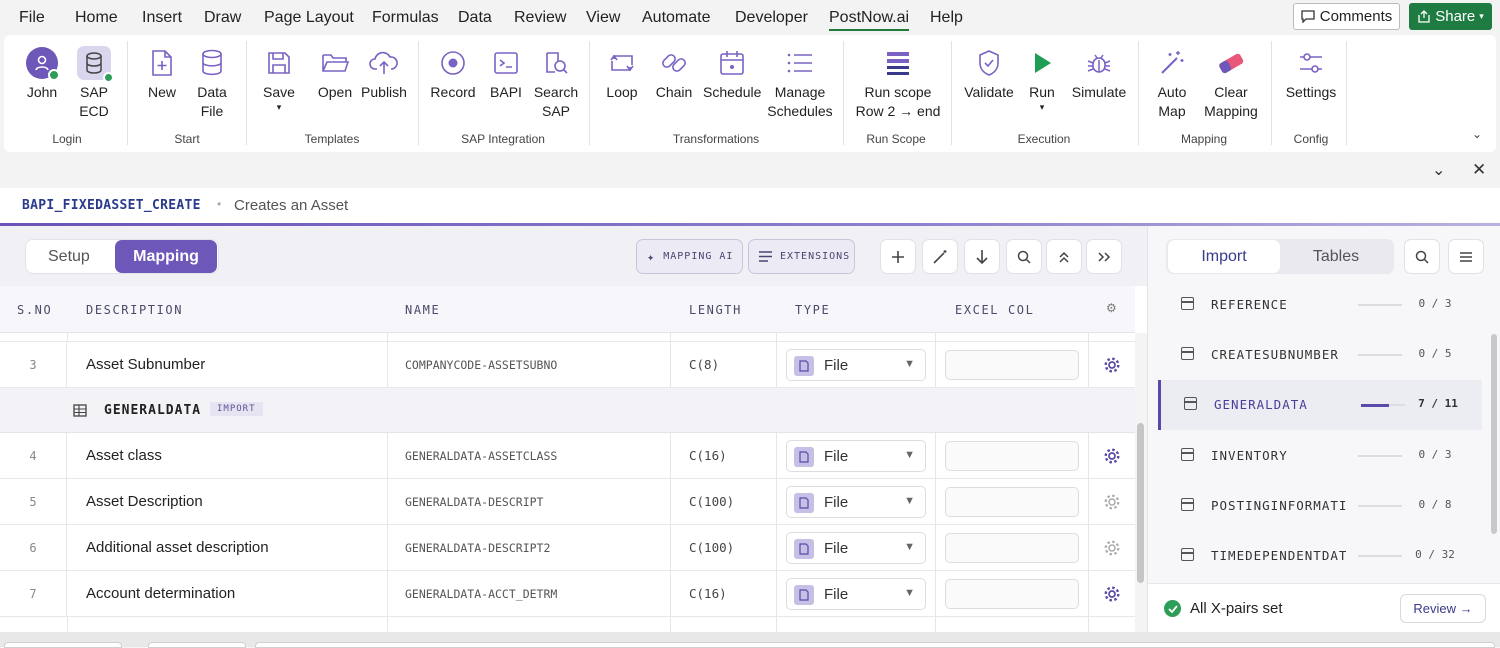 This screenshot has width=1500, height=648. Describe the element at coordinates (540, 18) in the screenshot. I see `menu-review: Review` at that location.